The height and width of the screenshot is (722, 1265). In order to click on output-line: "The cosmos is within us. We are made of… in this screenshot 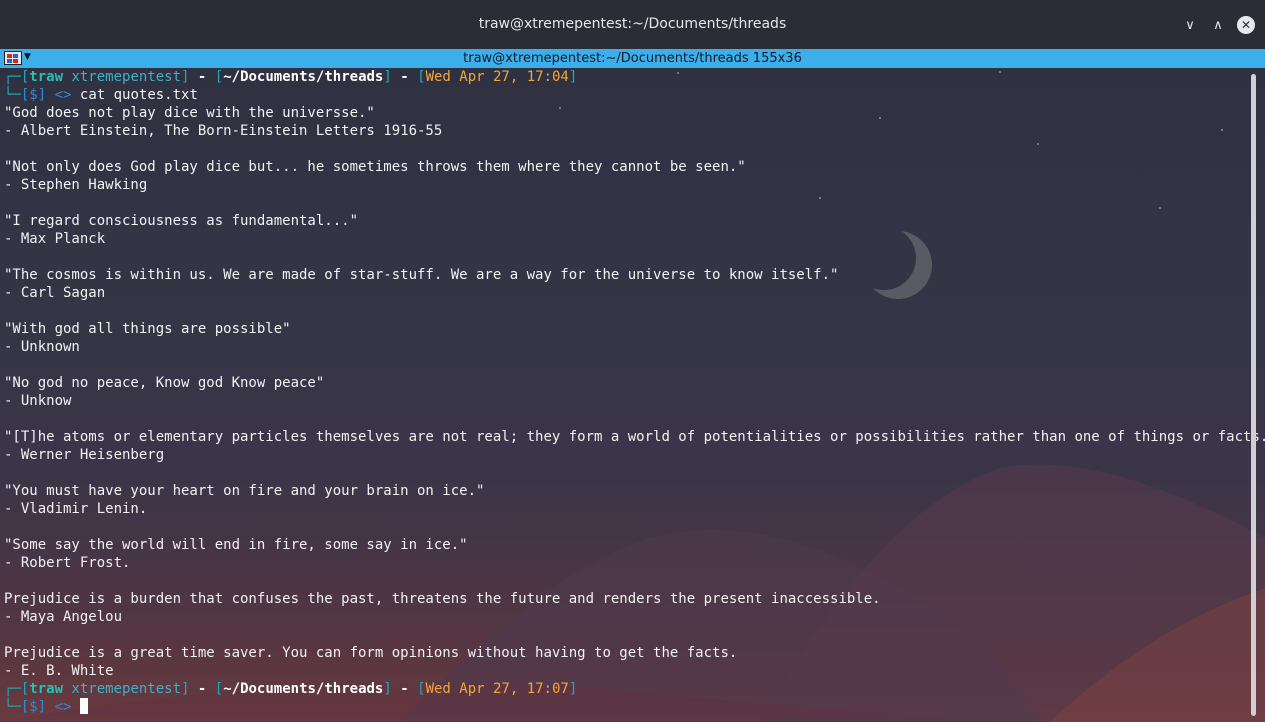, I will do `click(421, 275)`.